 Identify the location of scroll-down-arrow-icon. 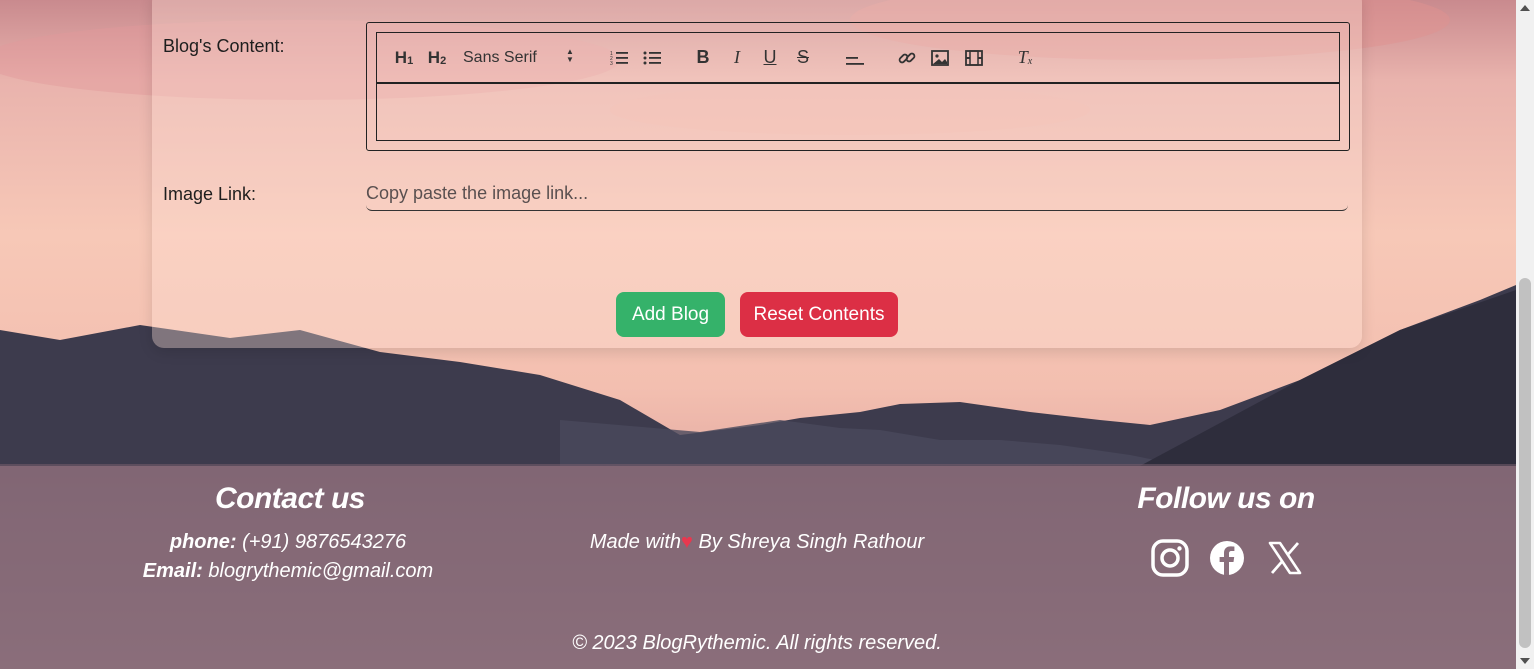
(1525, 661).